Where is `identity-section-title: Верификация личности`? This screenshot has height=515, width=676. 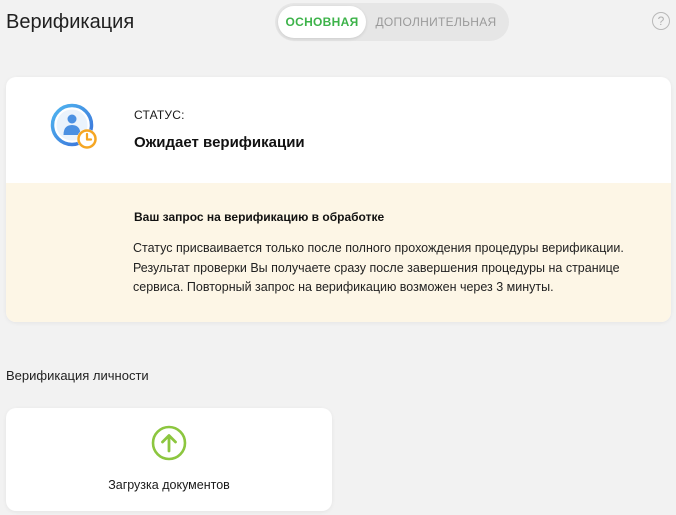 identity-section-title: Верификация личности is located at coordinates (77, 375).